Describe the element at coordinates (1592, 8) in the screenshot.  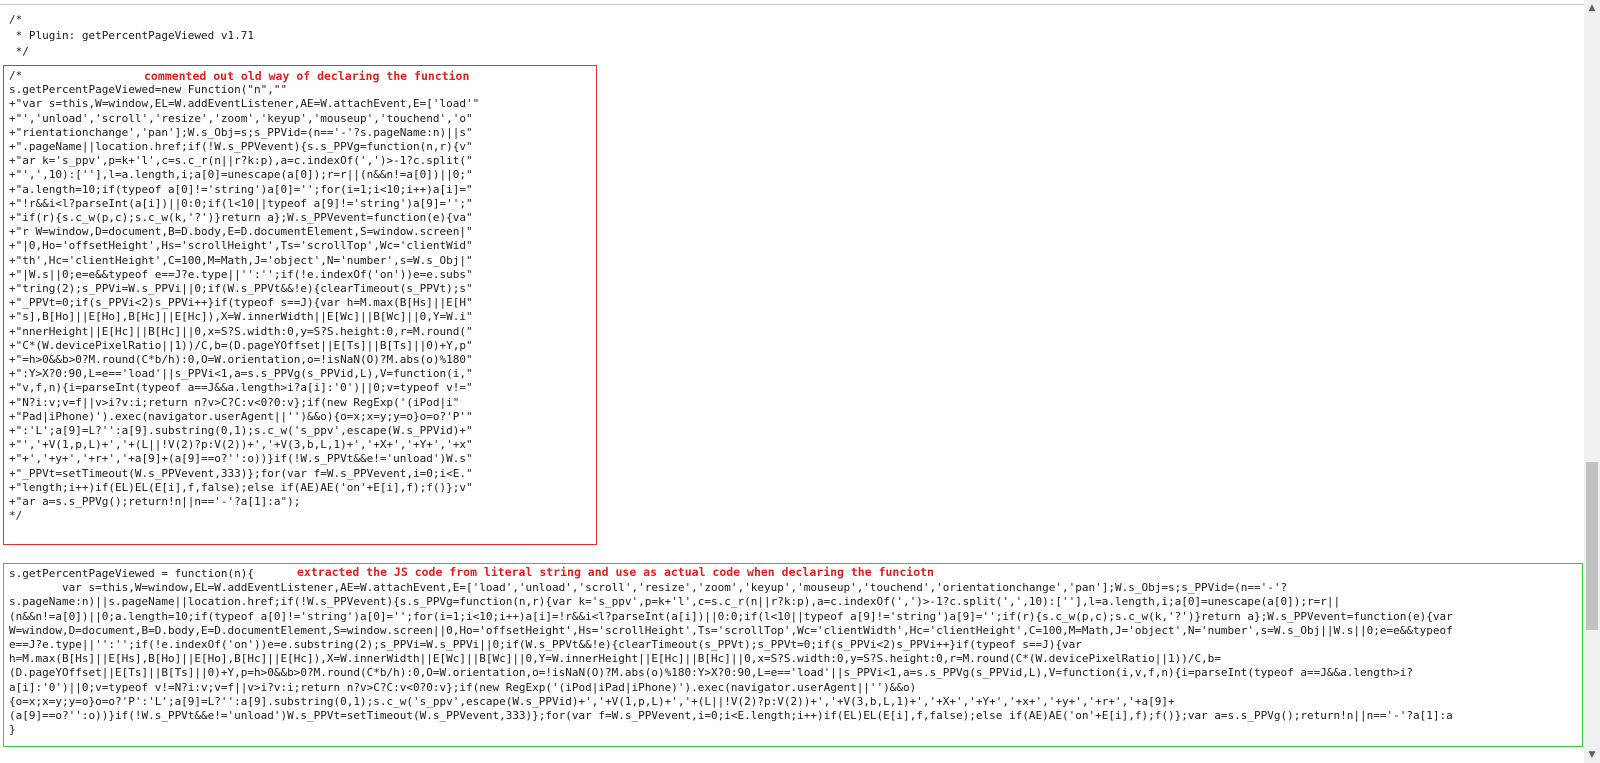
I see `scroll-up-icon: ▲` at that location.